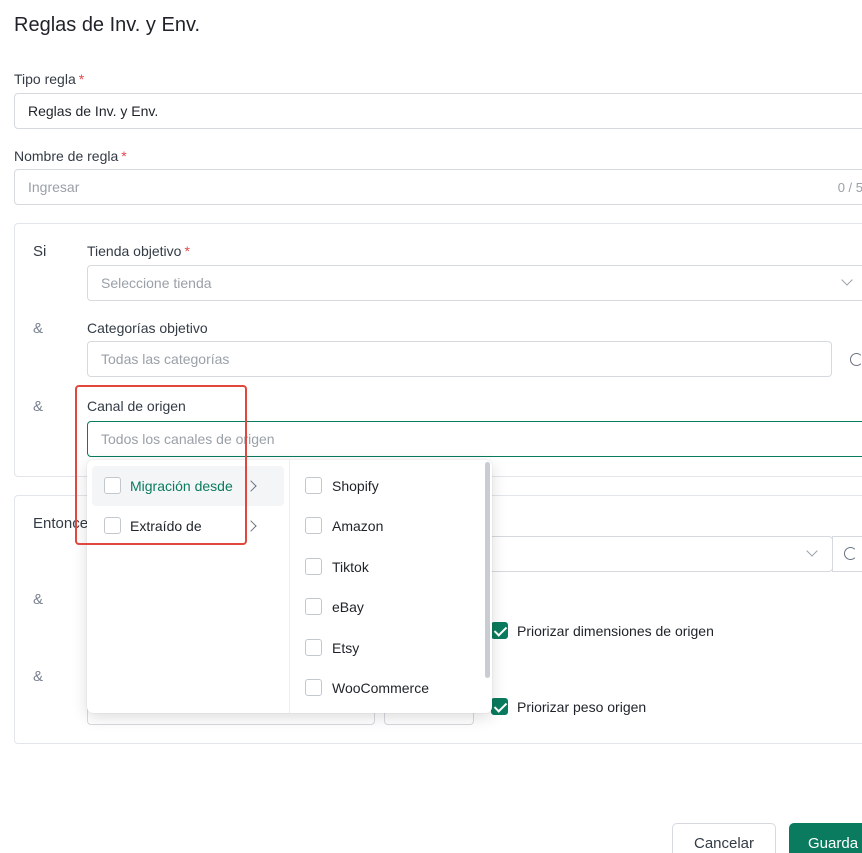 The image size is (862, 853). Describe the element at coordinates (358, 526) in the screenshot. I see `amazon-label: Amazon` at that location.